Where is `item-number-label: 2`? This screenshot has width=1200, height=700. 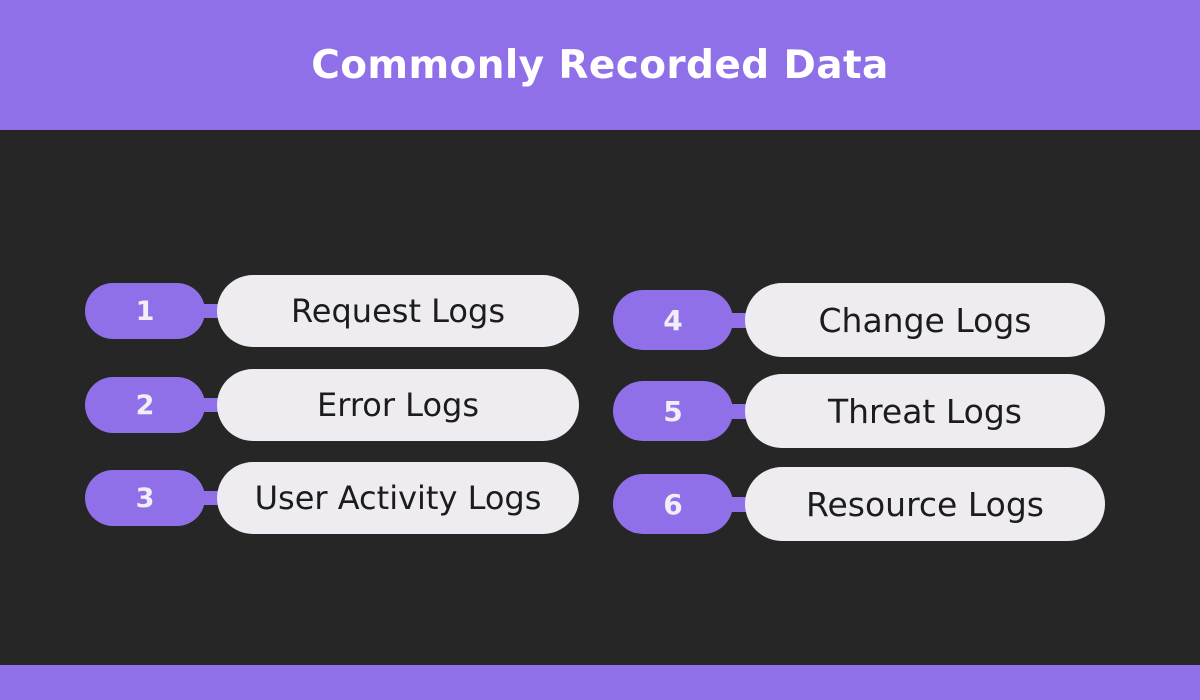 item-number-label: 2 is located at coordinates (145, 405).